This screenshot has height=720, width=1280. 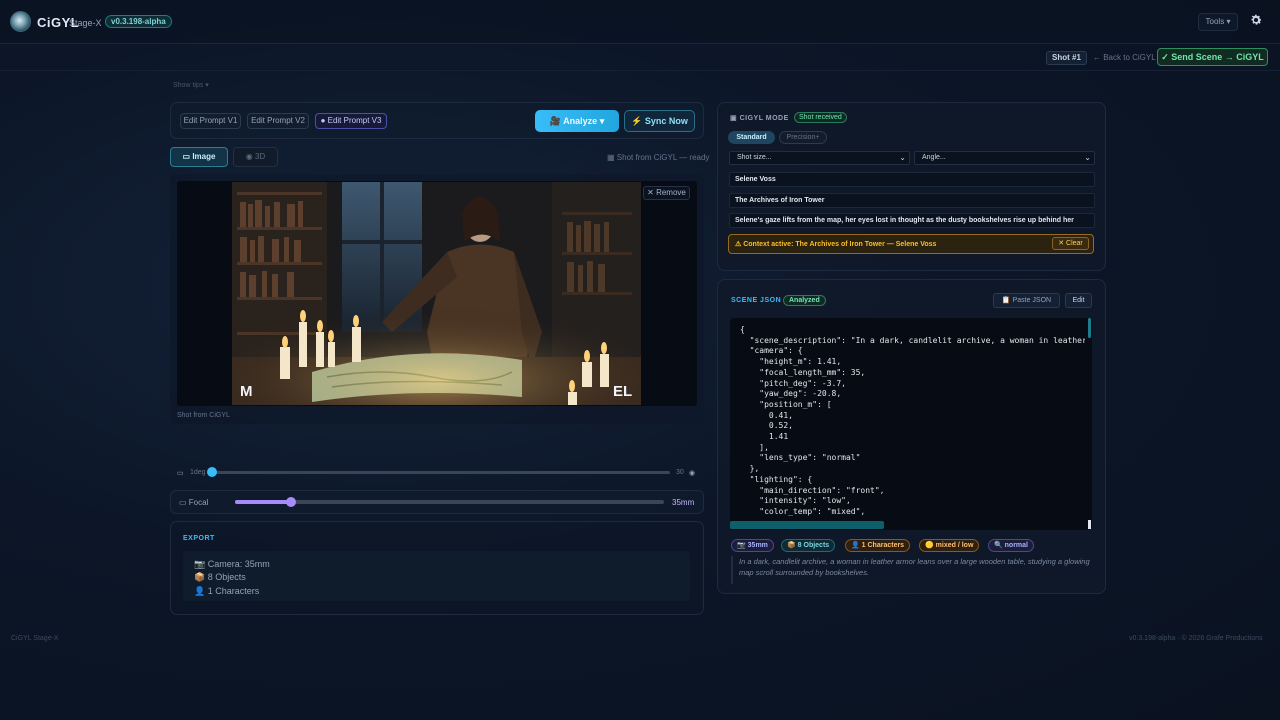 I want to click on deg-slider-thumb, so click(x=212, y=472).